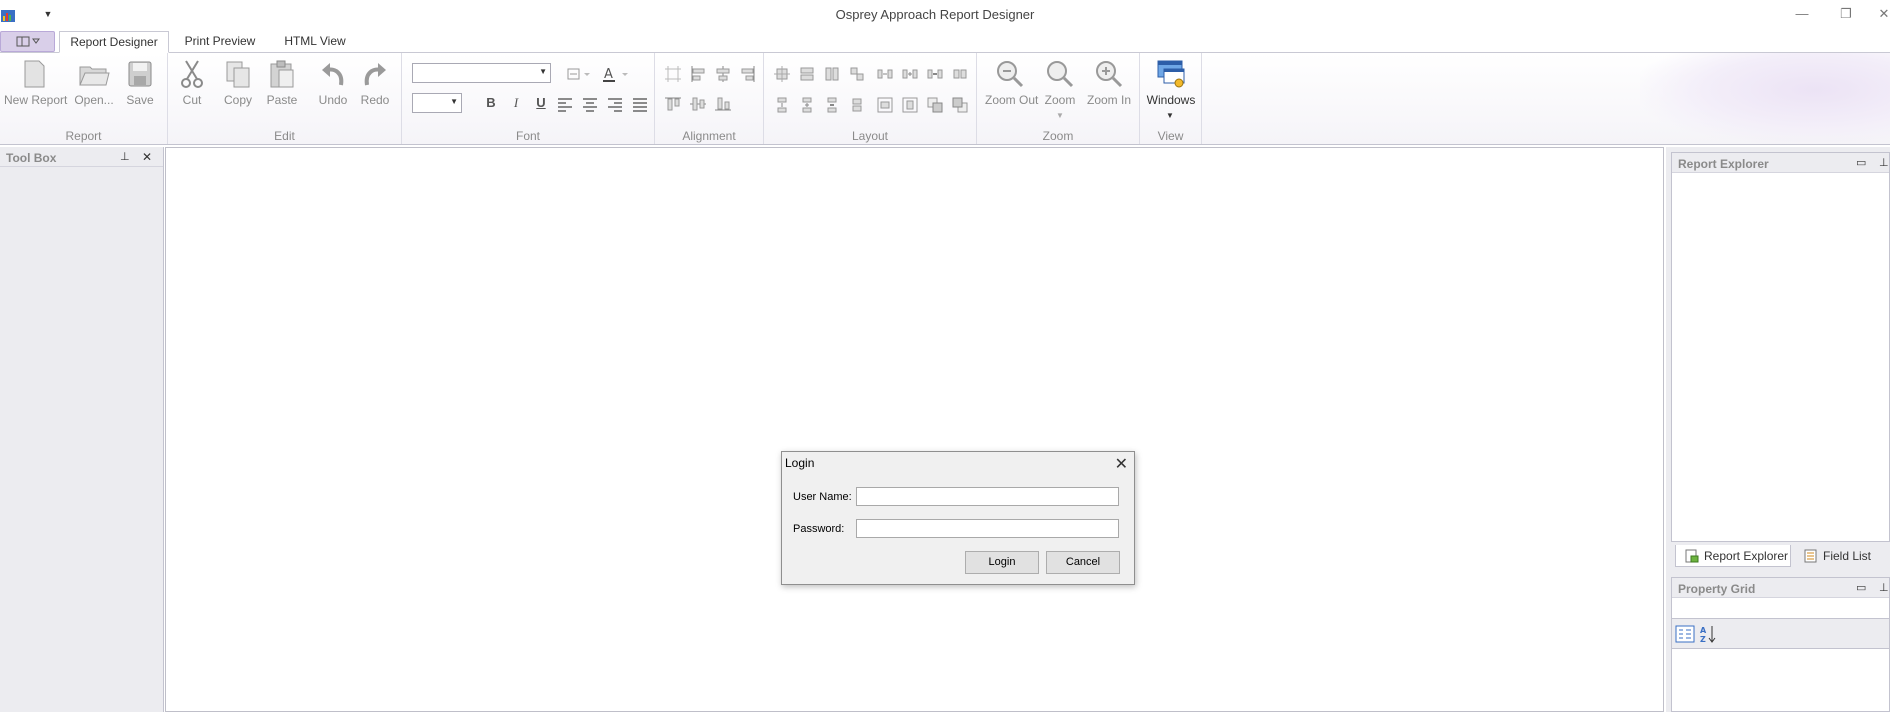 The image size is (1890, 712). Describe the element at coordinates (1010, 74) in the screenshot. I see `zoom-out-icon` at that location.